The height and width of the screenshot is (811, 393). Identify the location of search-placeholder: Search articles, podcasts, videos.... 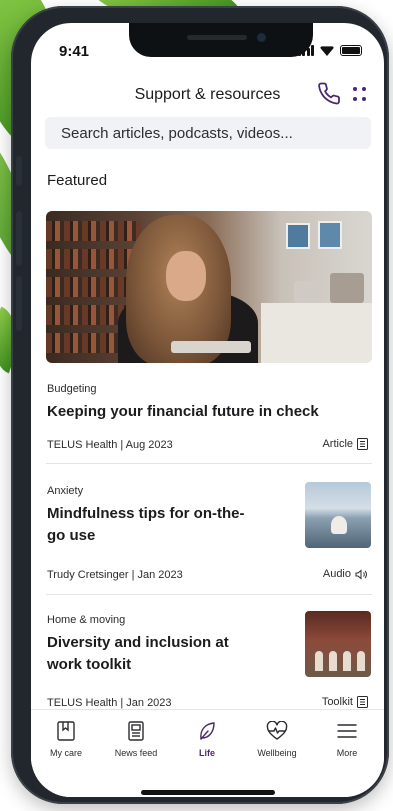
(177, 133).